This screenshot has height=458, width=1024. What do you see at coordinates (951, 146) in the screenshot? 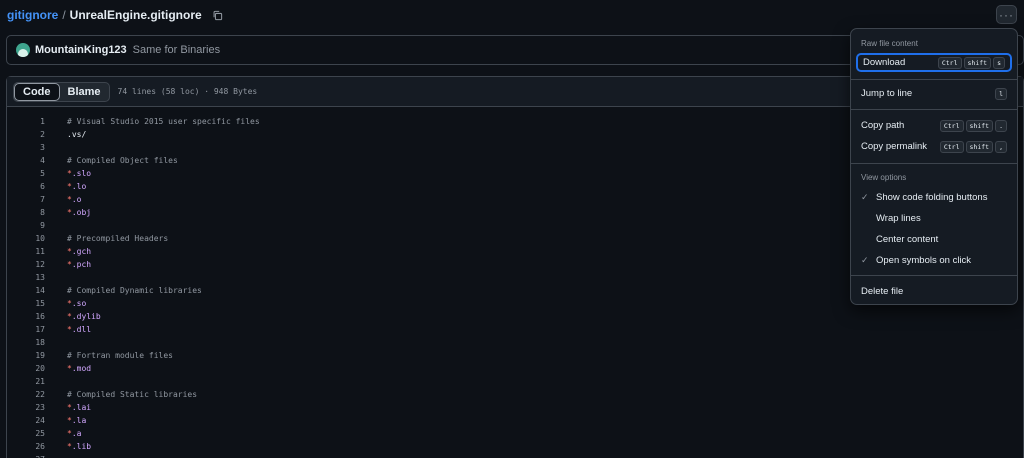
I see `shortcut-key: Ctrl` at bounding box center [951, 146].